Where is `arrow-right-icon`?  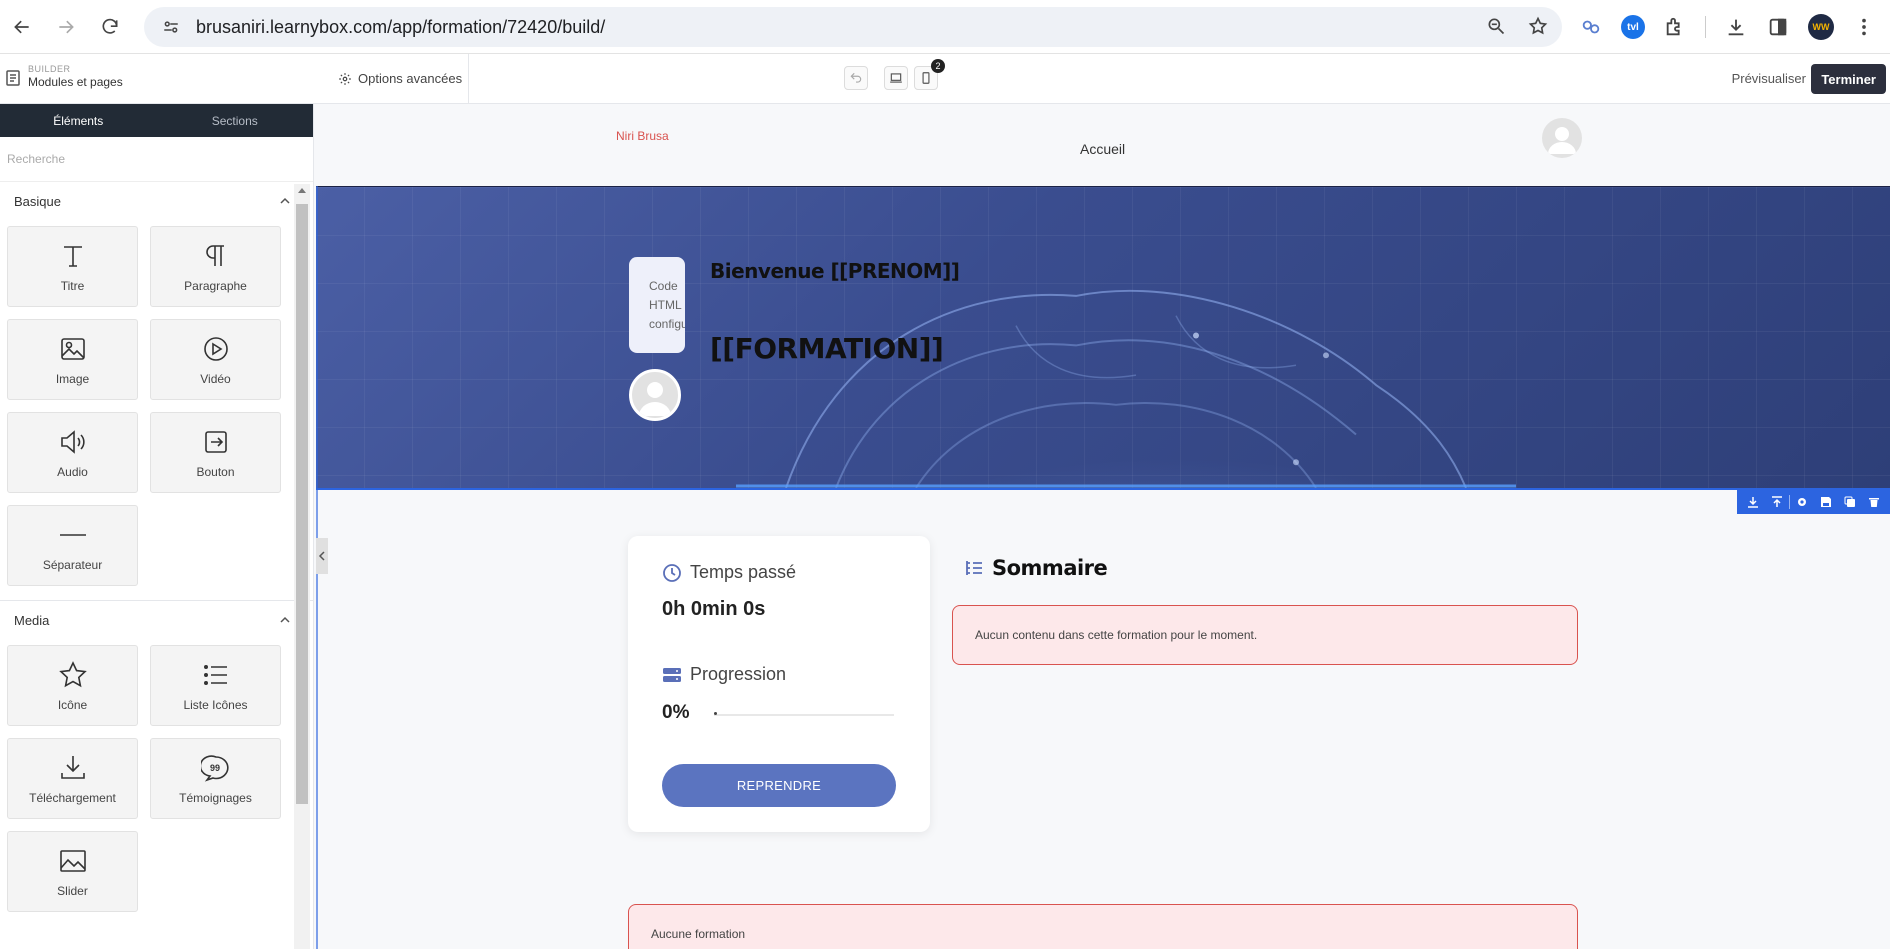
arrow-right-icon is located at coordinates (66, 27).